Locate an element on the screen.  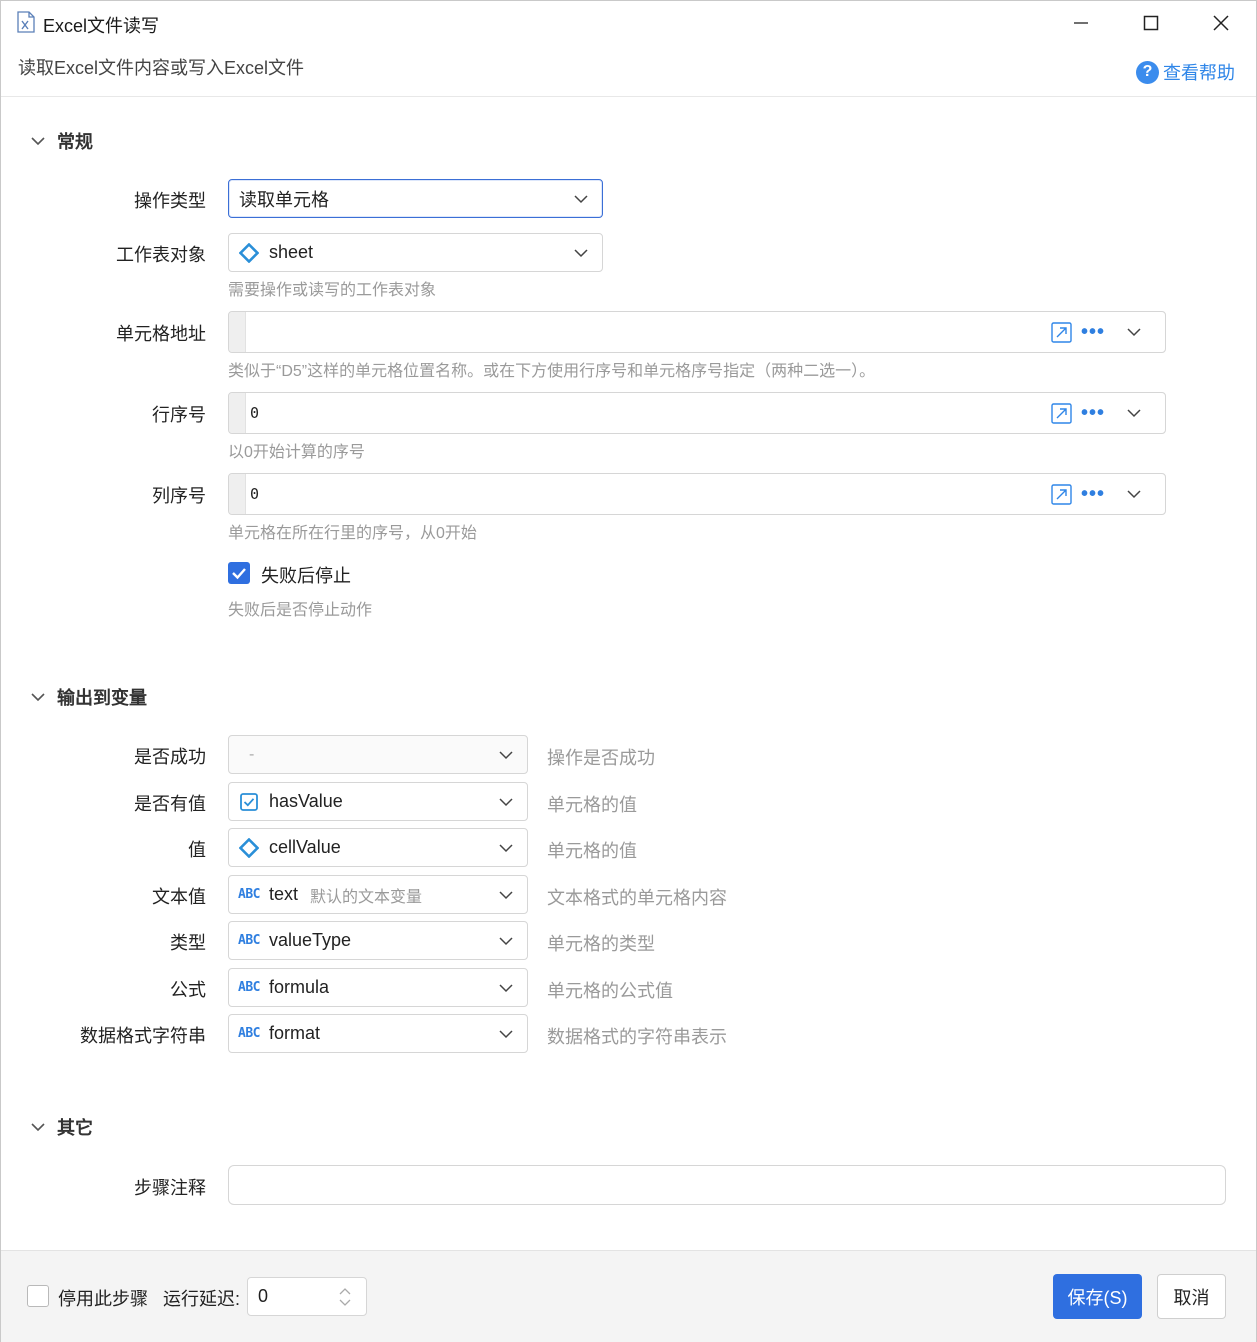
output-variable-select: hasValue is located at coordinates (378, 801).